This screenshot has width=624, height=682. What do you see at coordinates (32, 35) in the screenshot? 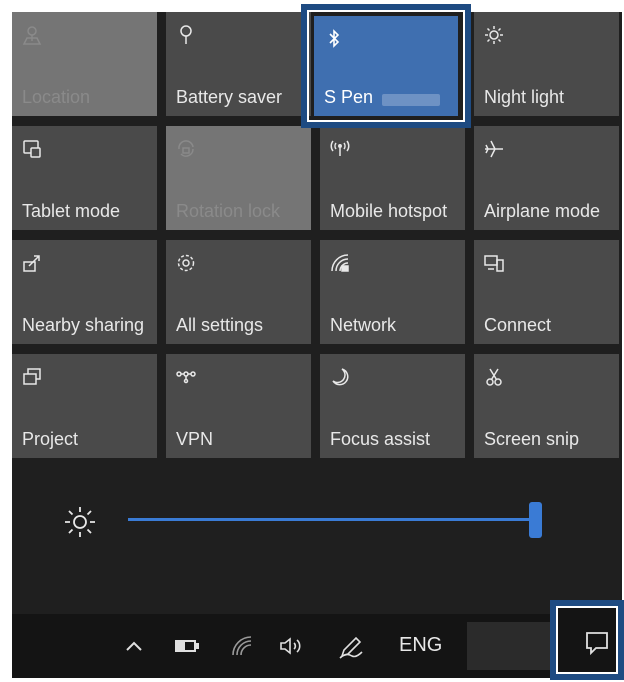
I see `location-icon` at bounding box center [32, 35].